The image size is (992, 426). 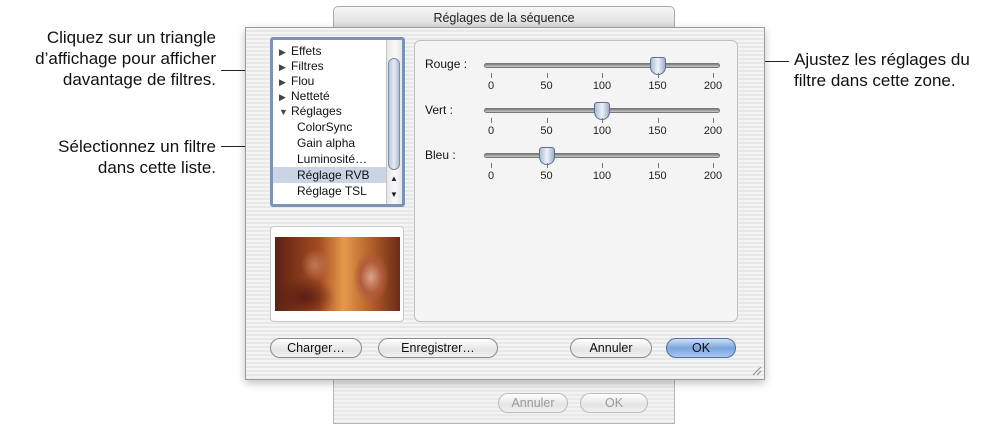 What do you see at coordinates (756, 370) in the screenshot?
I see `resize-grip-icon` at bounding box center [756, 370].